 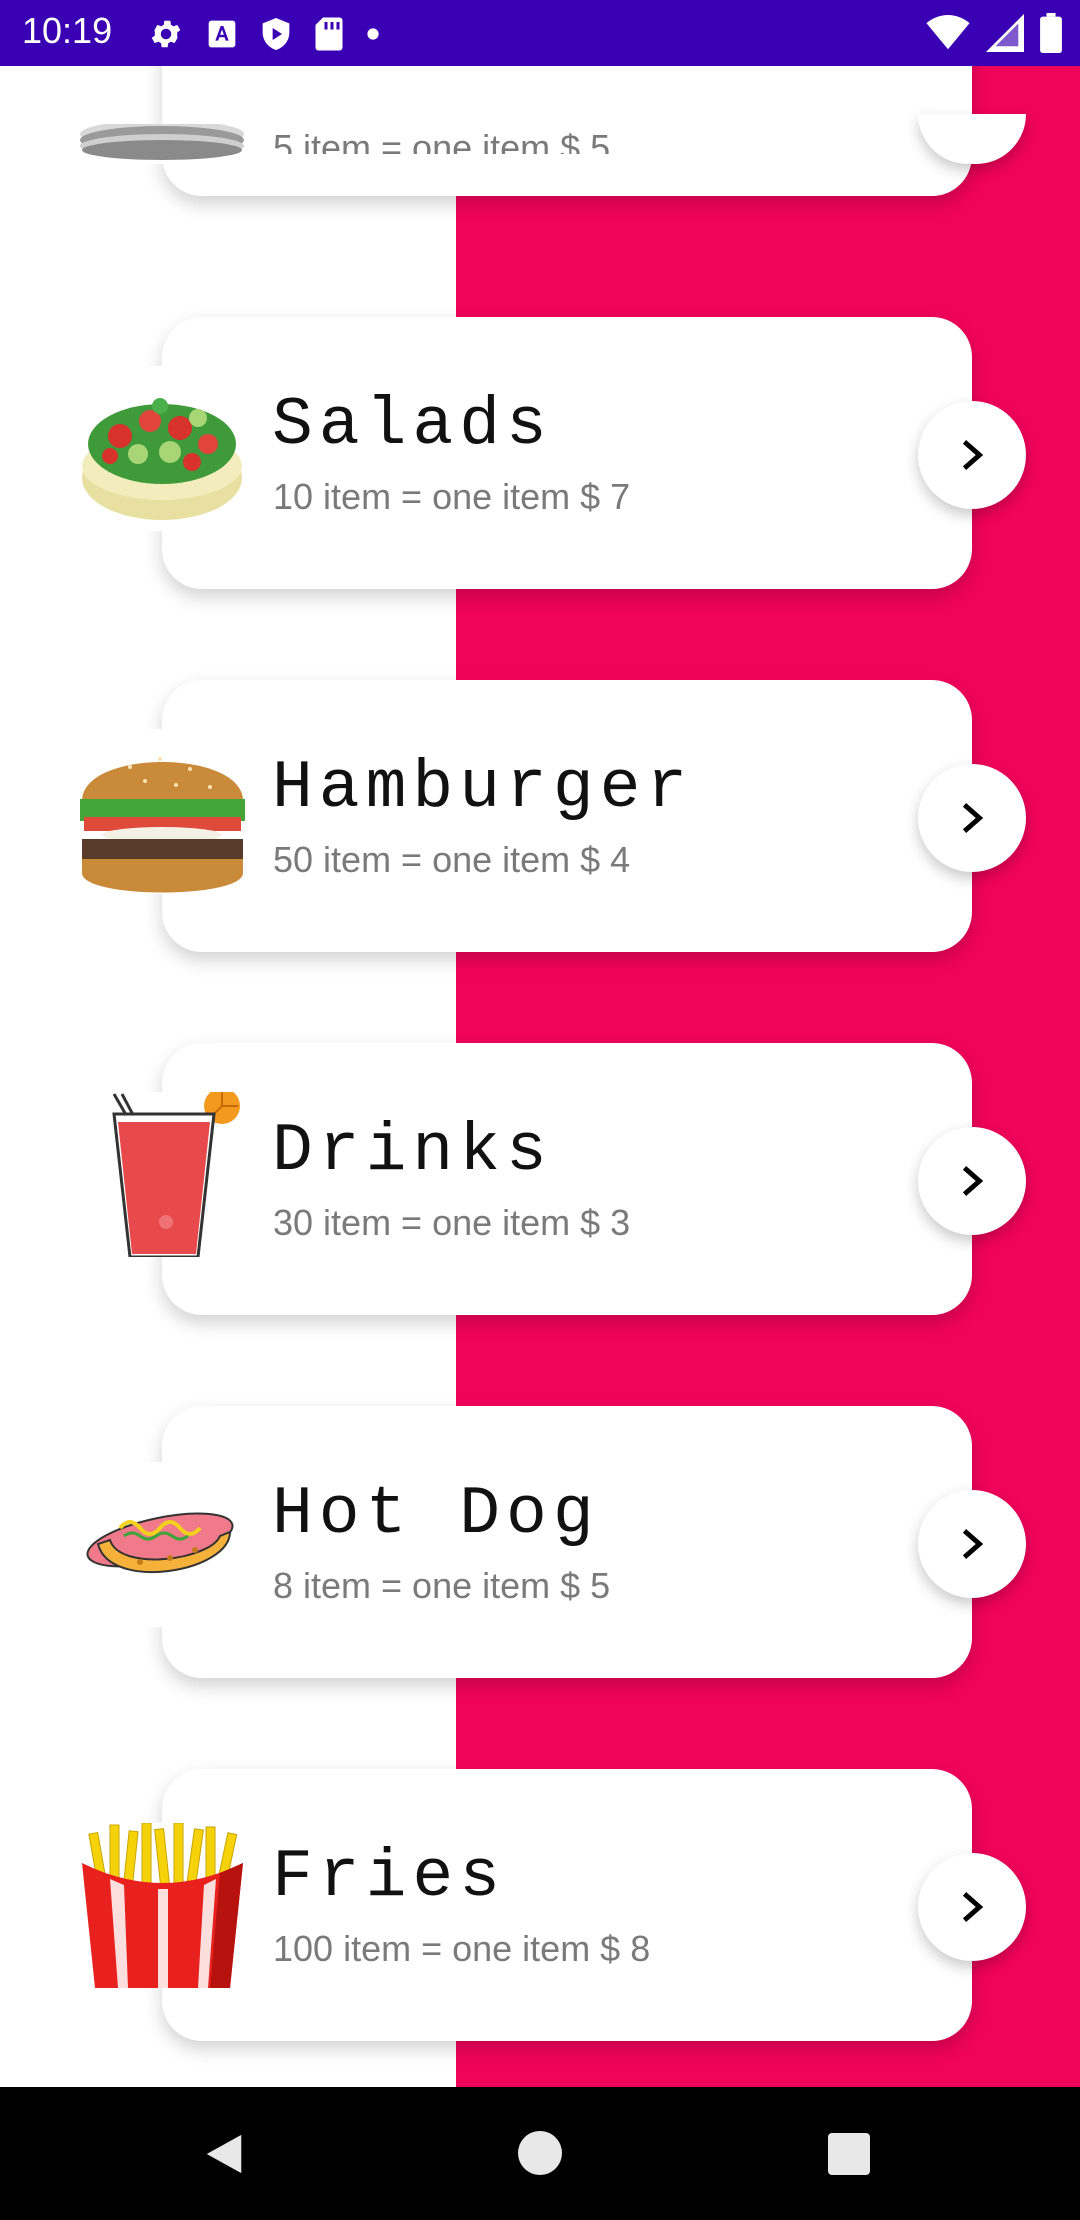 What do you see at coordinates (462, 1948) in the screenshot?
I see `menu-item-subtitle: 100 item = one item $ 8` at bounding box center [462, 1948].